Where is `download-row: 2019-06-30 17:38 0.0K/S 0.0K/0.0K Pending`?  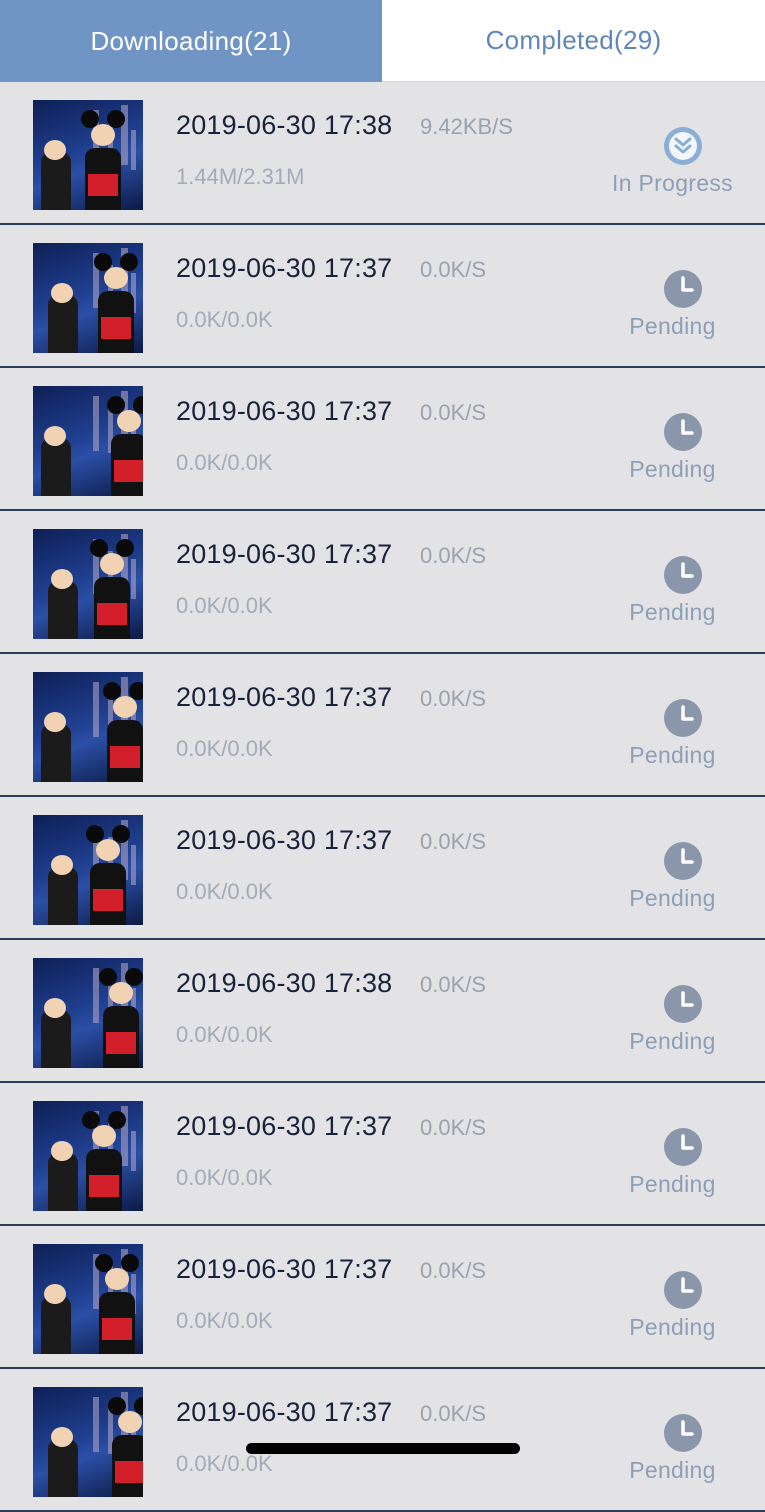
download-row: 2019-06-30 17:38 0.0K/S 0.0K/0.0K Pending is located at coordinates (382, 1011).